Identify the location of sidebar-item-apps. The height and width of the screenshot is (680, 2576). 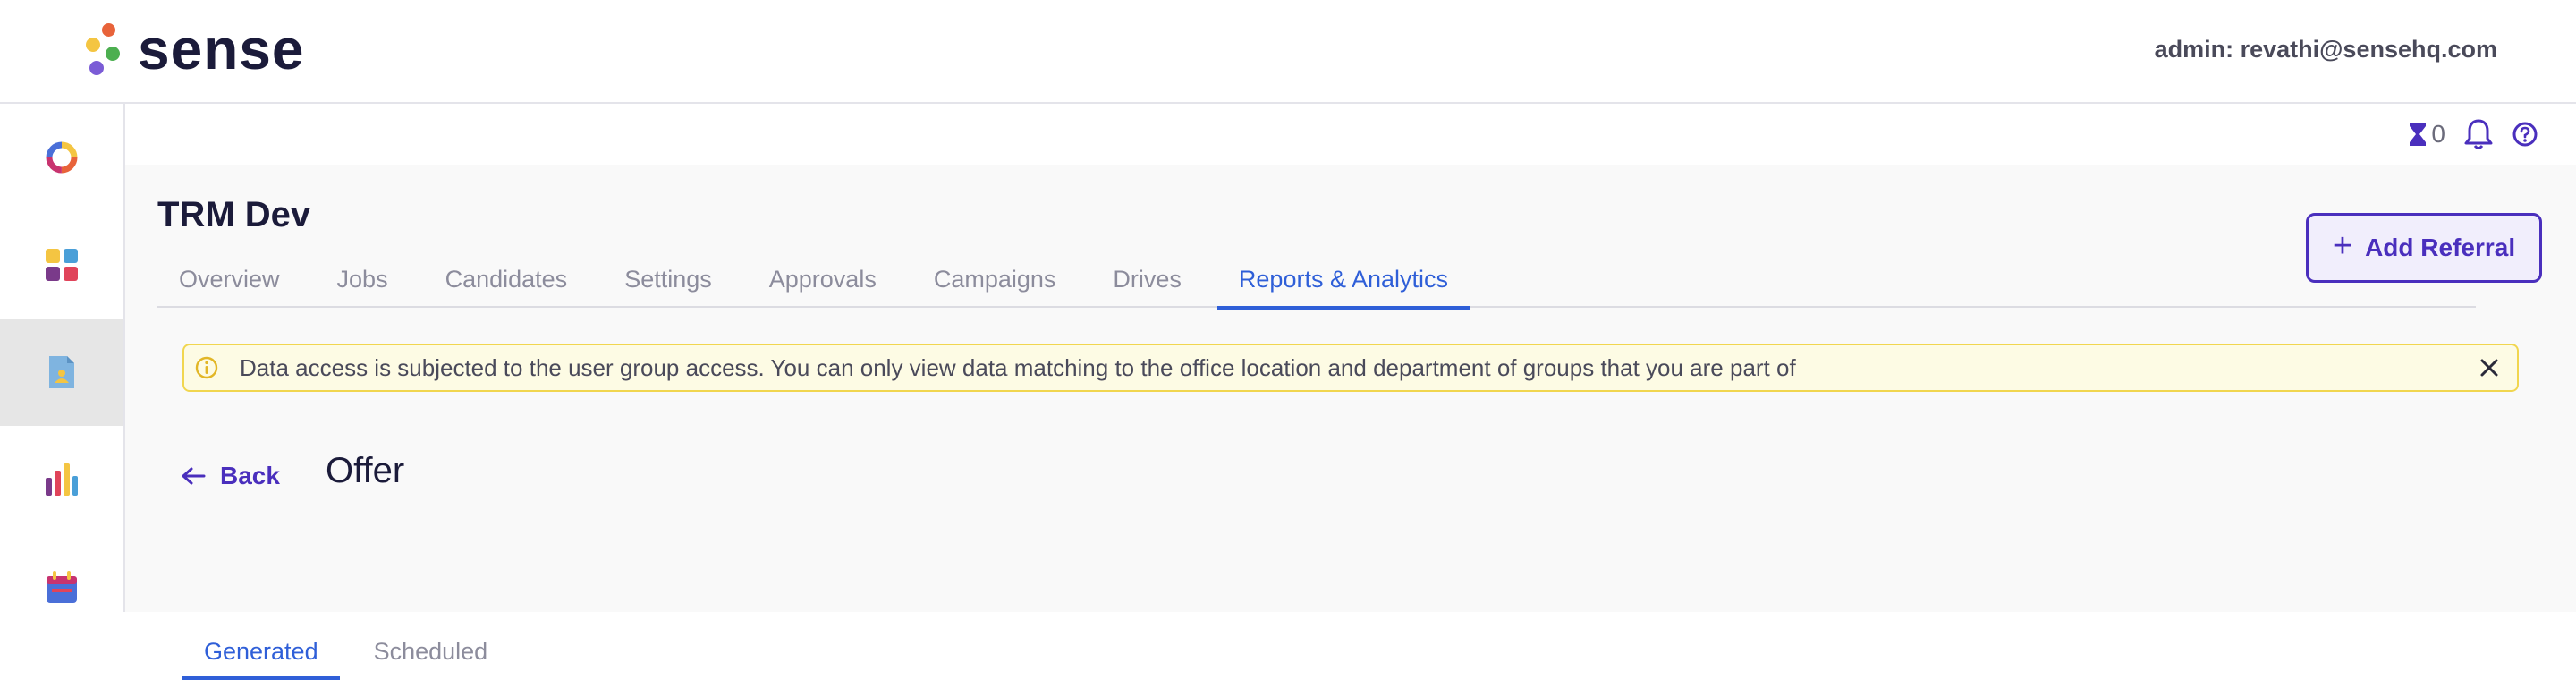
(61, 265).